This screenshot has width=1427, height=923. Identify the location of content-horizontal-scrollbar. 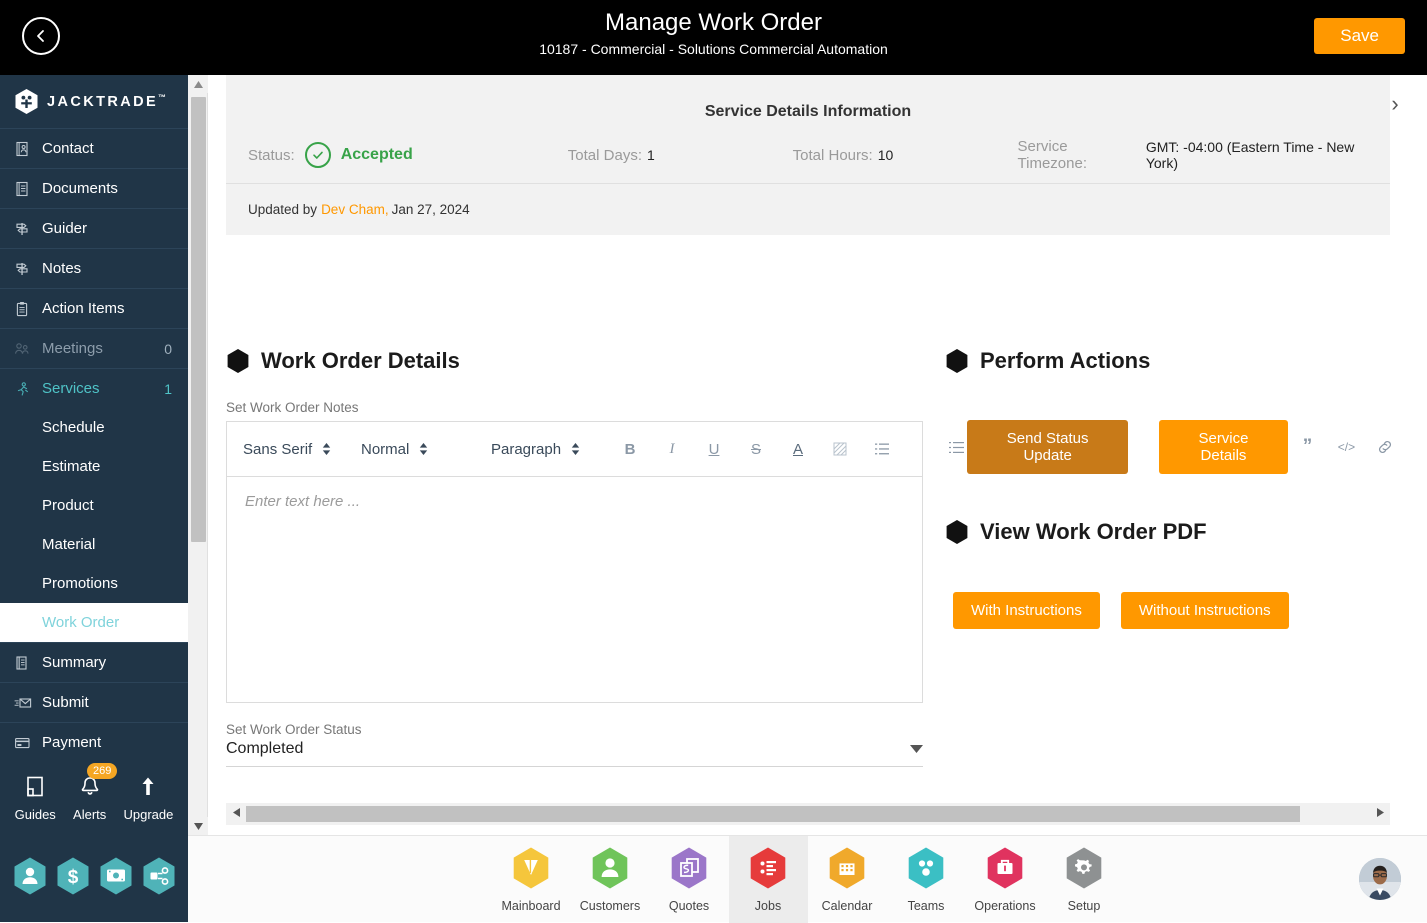
(808, 814).